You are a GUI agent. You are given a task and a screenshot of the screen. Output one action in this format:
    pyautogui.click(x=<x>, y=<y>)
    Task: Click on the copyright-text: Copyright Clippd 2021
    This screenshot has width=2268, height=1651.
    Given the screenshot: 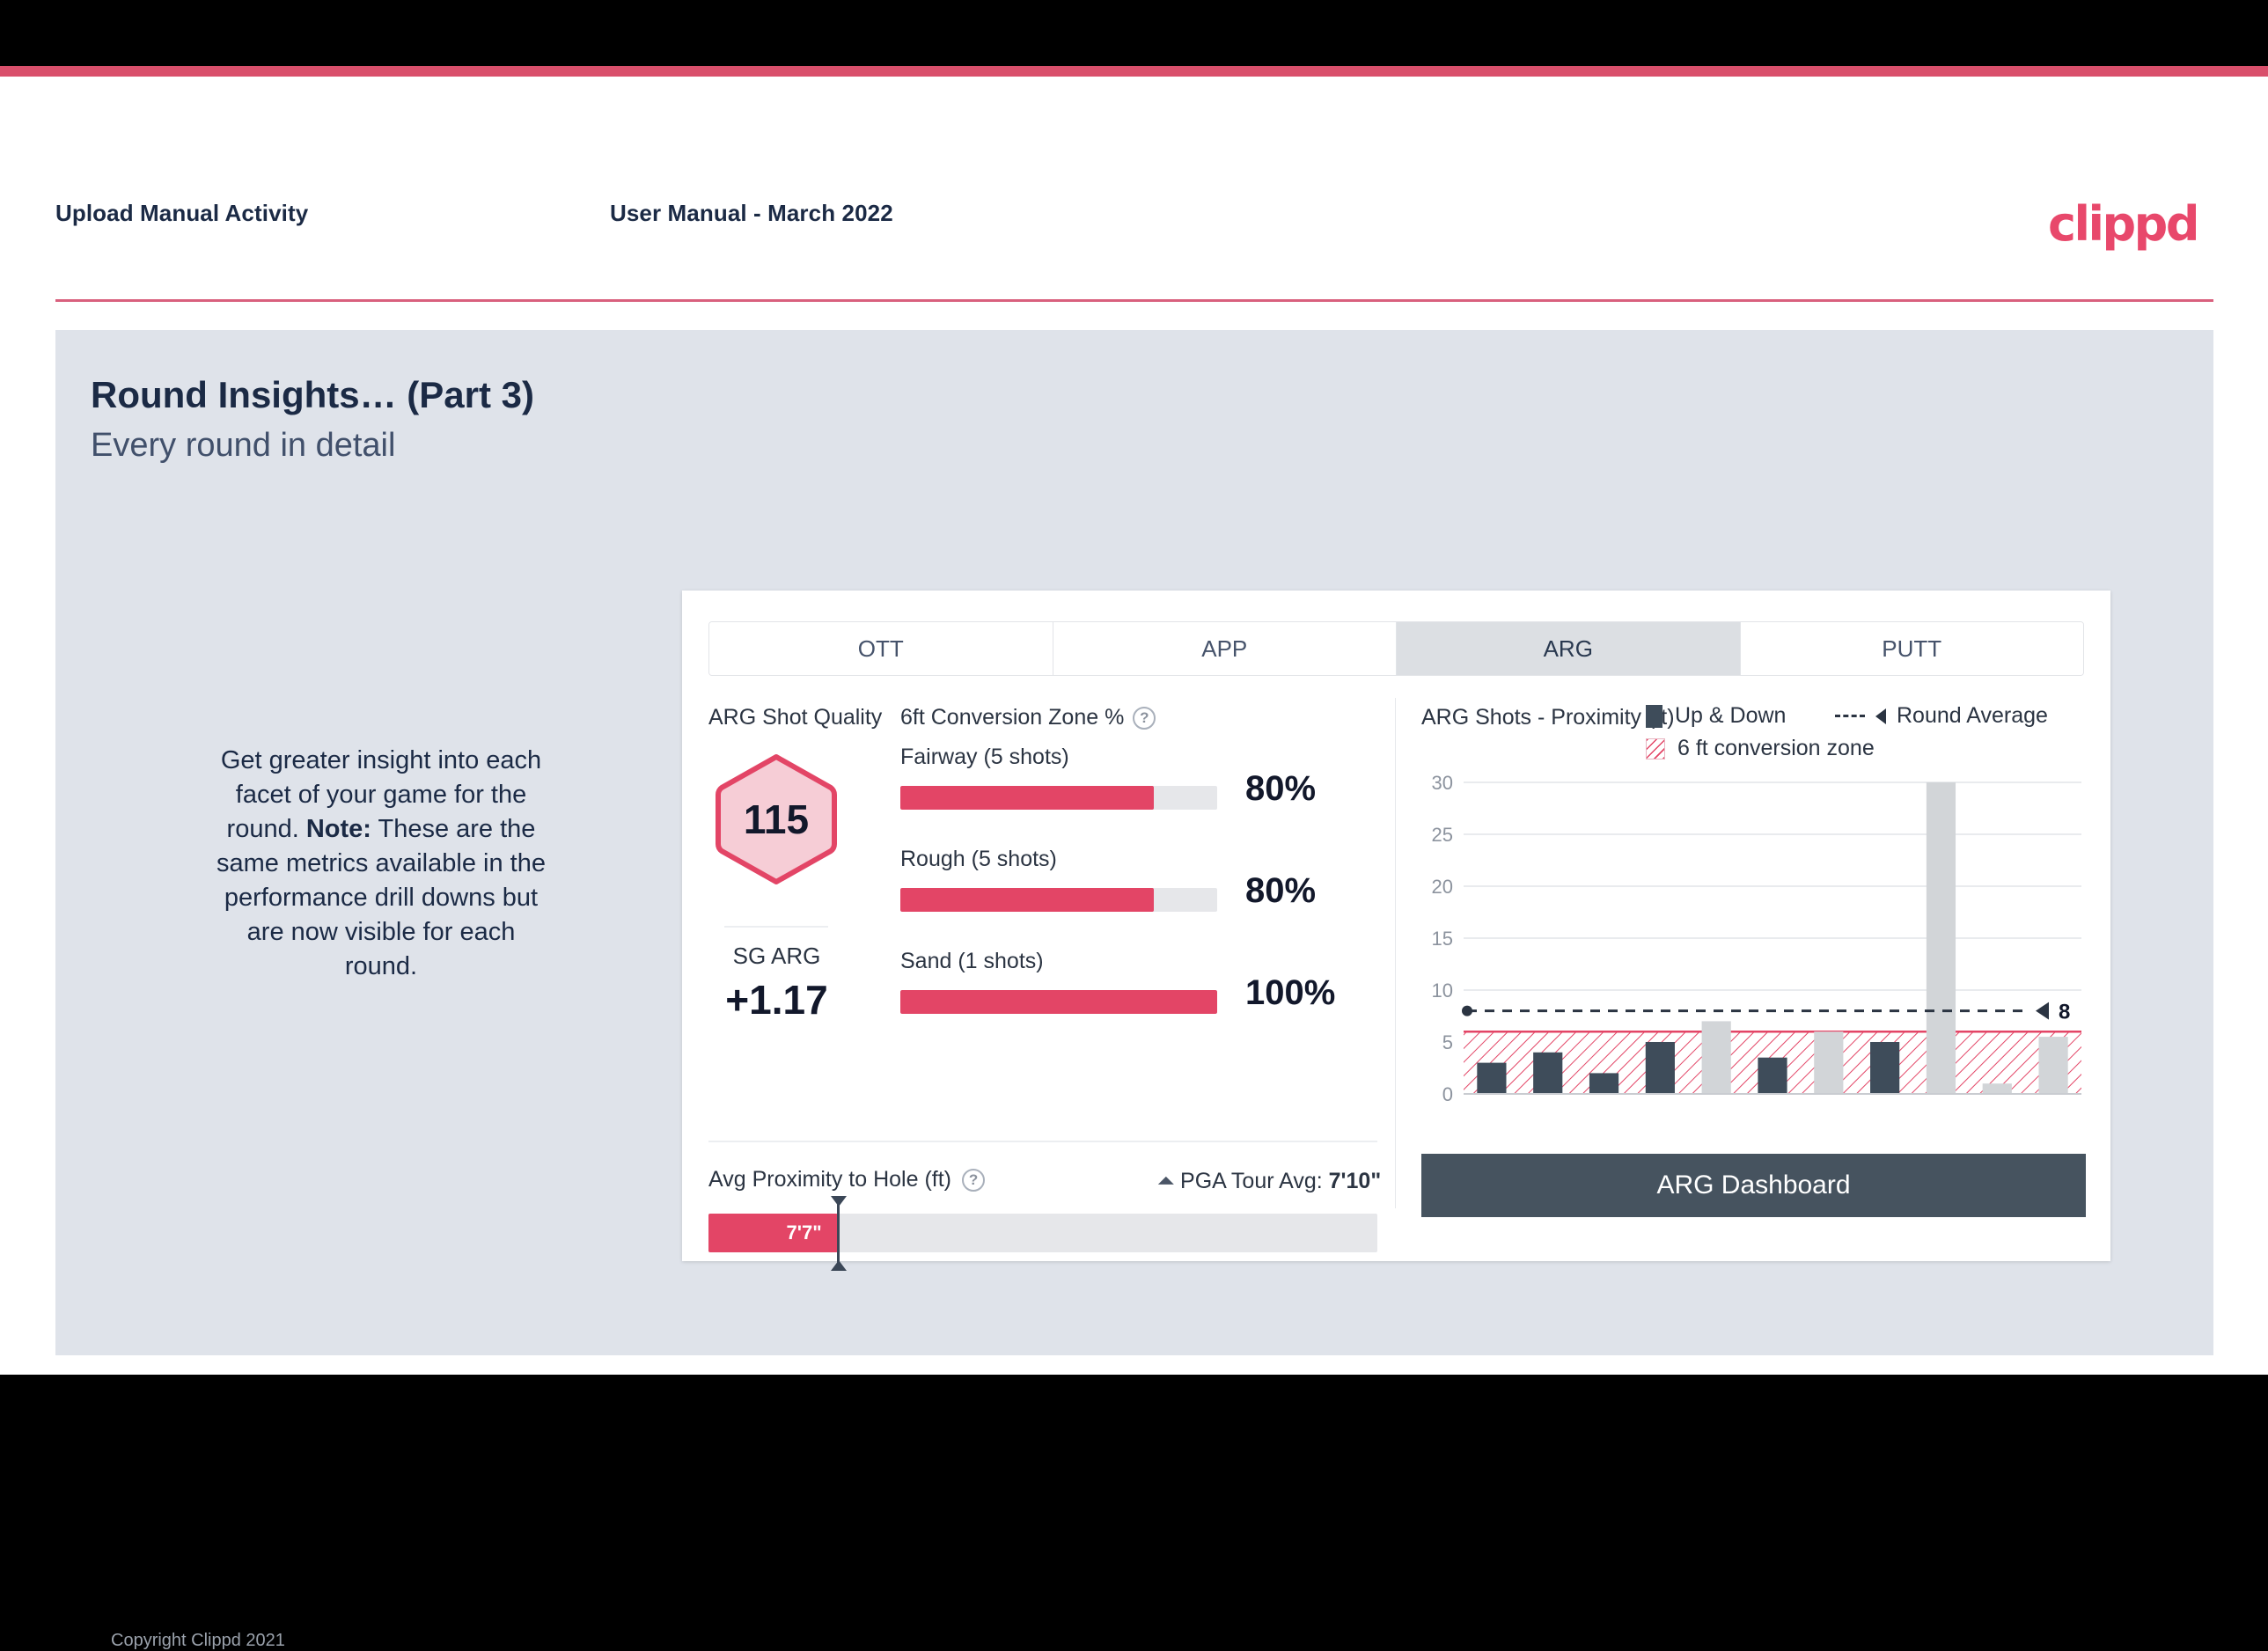 What is the action you would take?
    pyautogui.click(x=198, y=1640)
    